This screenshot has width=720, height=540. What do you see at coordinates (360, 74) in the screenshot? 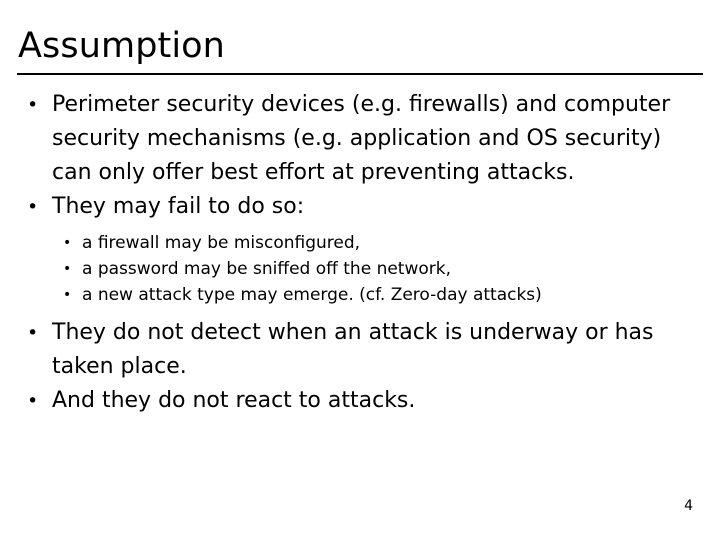
I see `title-divider` at bounding box center [360, 74].